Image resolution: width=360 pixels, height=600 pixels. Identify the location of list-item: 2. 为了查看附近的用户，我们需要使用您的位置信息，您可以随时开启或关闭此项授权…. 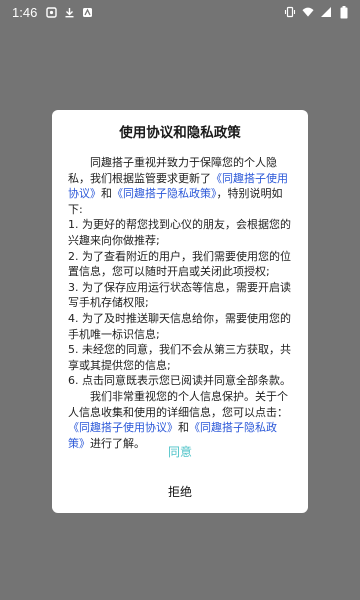
(179, 264).